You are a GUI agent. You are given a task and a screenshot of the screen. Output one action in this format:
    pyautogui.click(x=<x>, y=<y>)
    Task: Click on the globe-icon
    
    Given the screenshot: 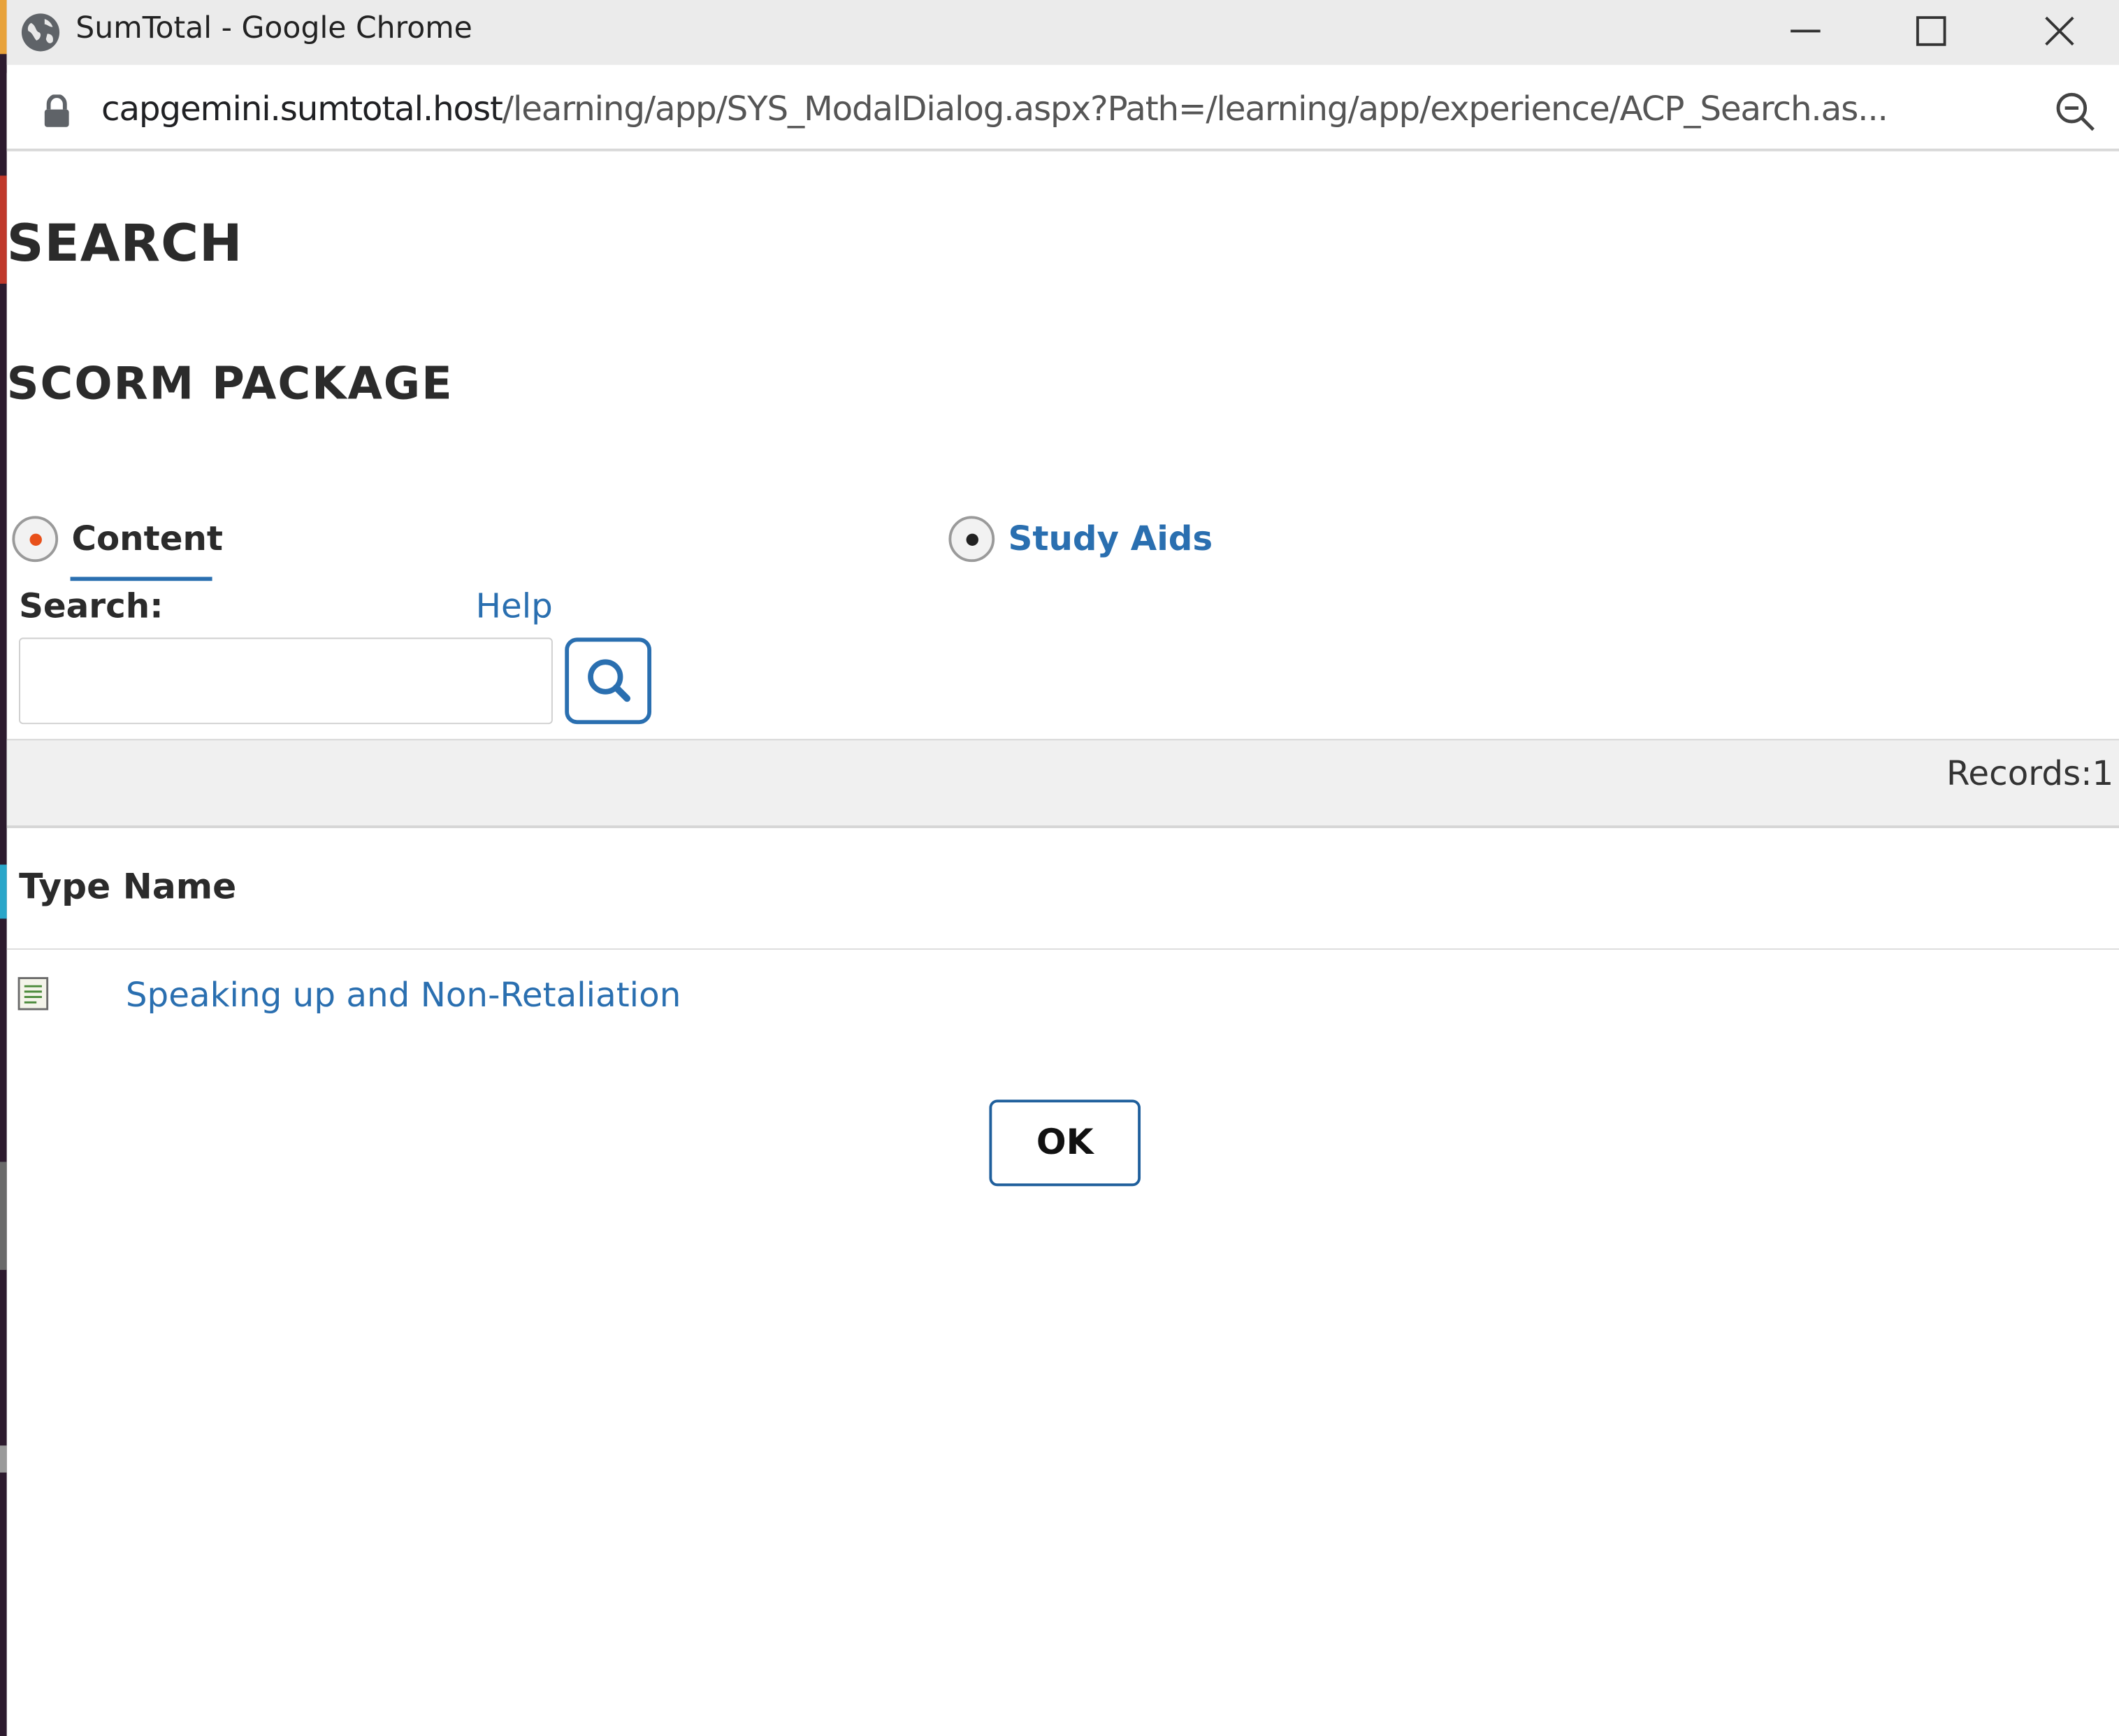 What is the action you would take?
    pyautogui.click(x=41, y=32)
    